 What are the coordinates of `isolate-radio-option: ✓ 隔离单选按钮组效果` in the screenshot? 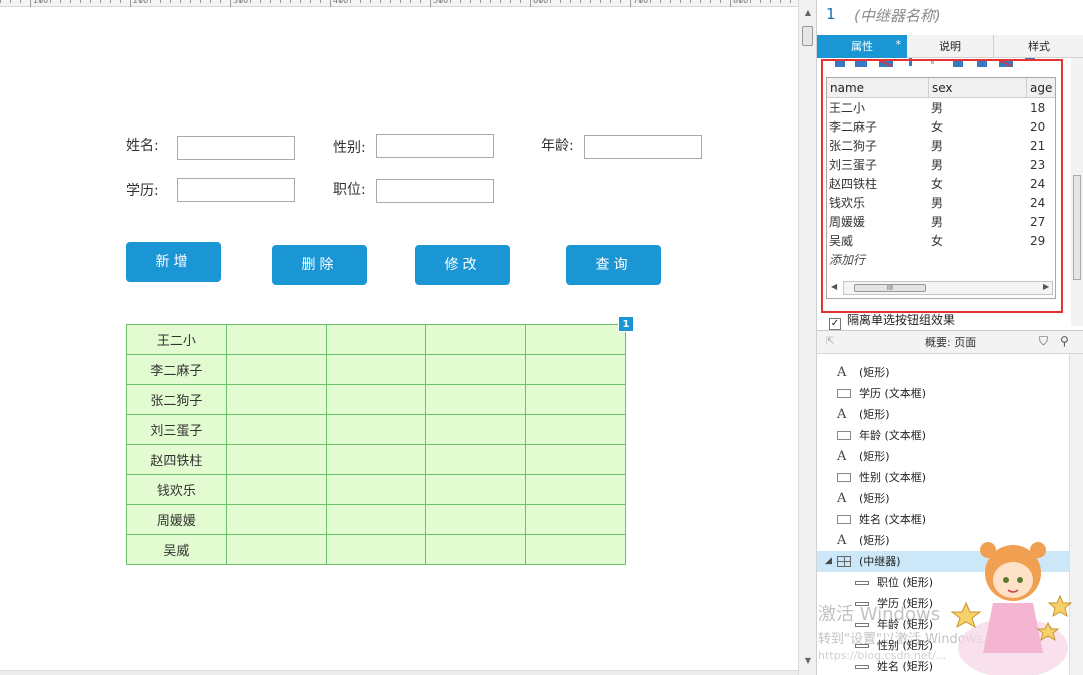 It's located at (892, 321).